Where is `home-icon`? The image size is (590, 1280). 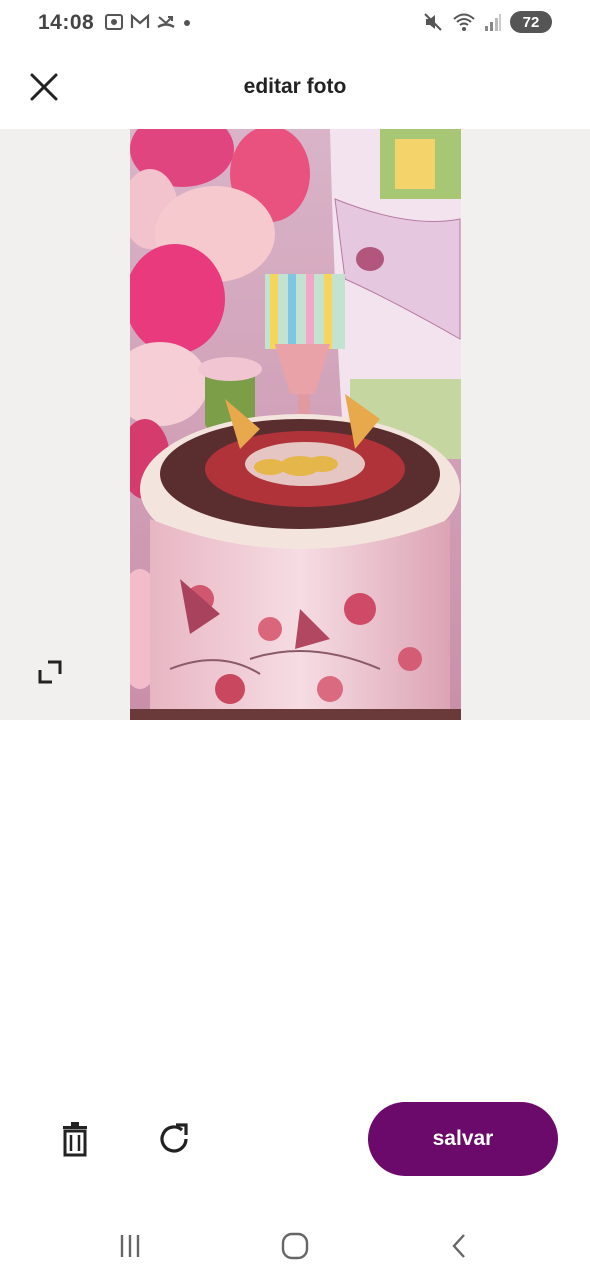
home-icon is located at coordinates (295, 1246).